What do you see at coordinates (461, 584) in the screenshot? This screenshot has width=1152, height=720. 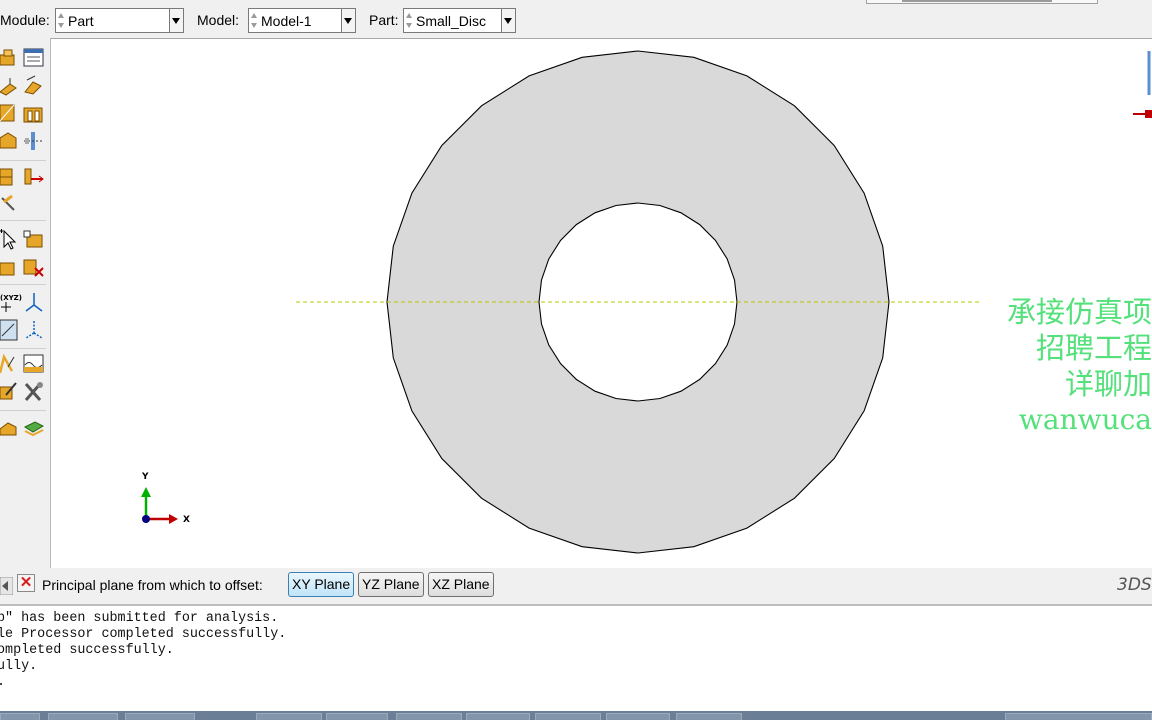 I see `xz-plane-button: XZ Plane` at bounding box center [461, 584].